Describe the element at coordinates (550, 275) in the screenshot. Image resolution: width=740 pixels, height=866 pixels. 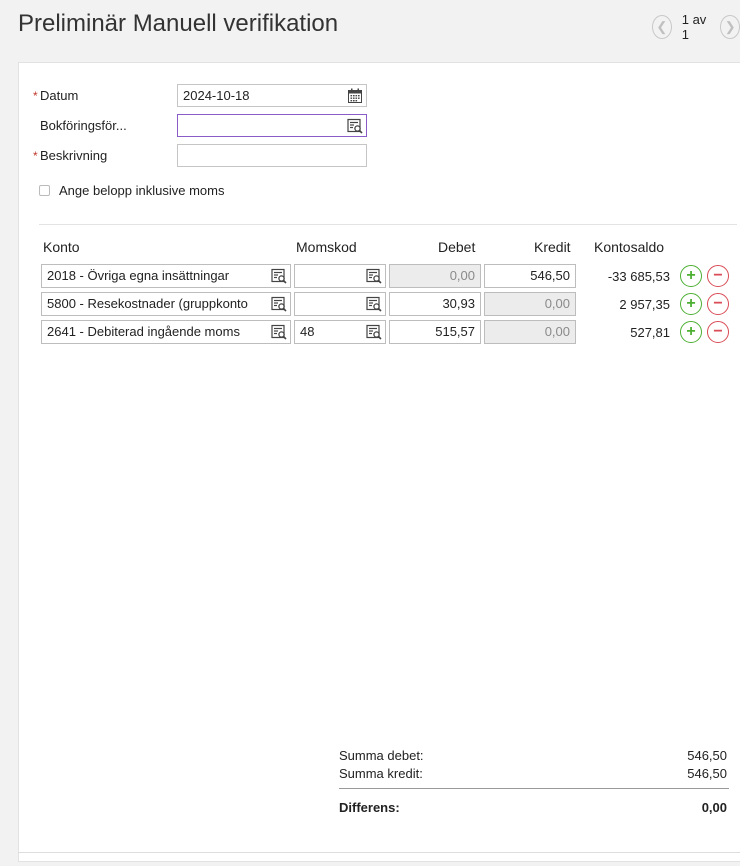
I see `kredit-value: 546,50` at that location.